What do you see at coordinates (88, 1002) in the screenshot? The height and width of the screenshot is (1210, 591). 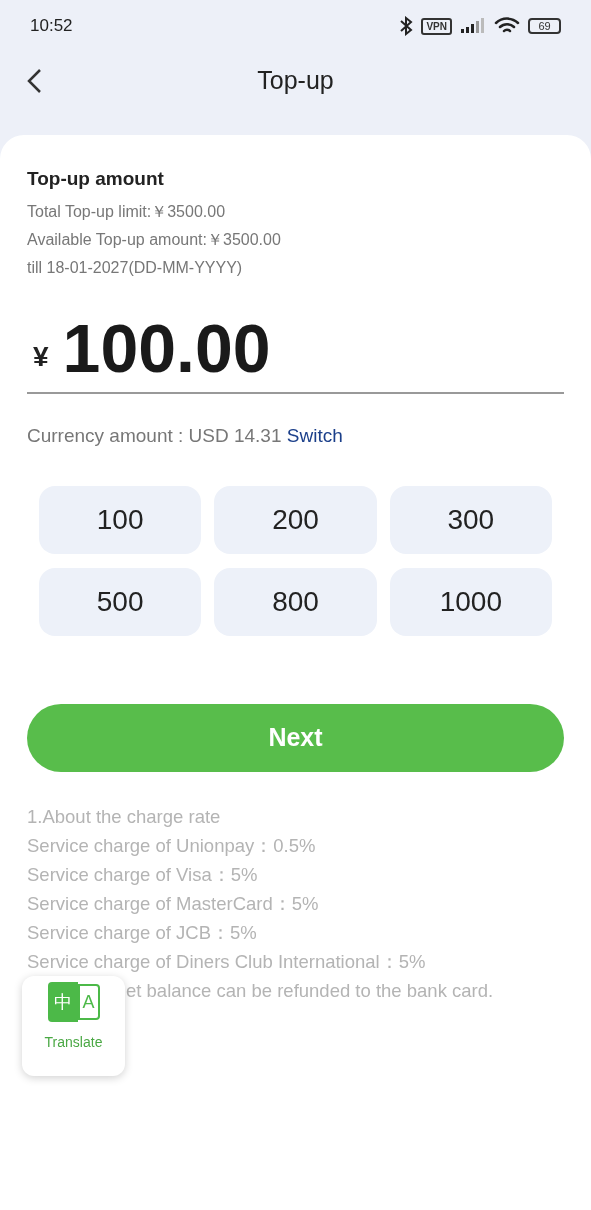 I see `latin-glyph-icon: A` at bounding box center [88, 1002].